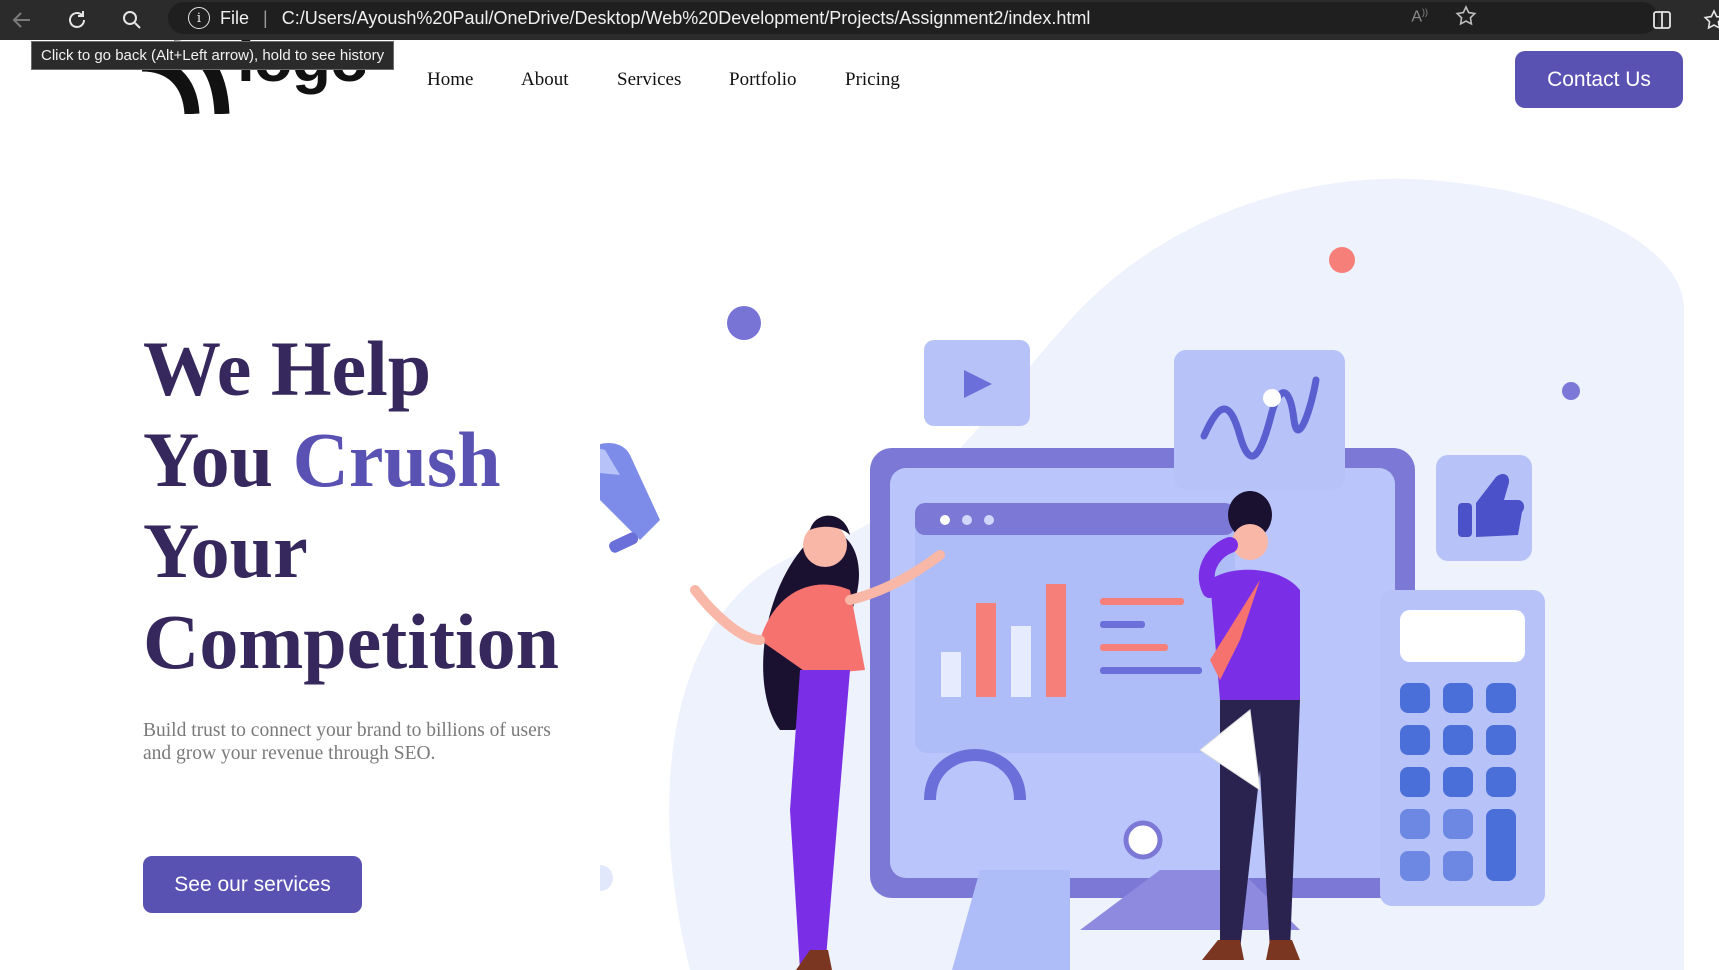 The width and height of the screenshot is (1719, 970). Describe the element at coordinates (132, 20) in the screenshot. I see `search-icon` at that location.